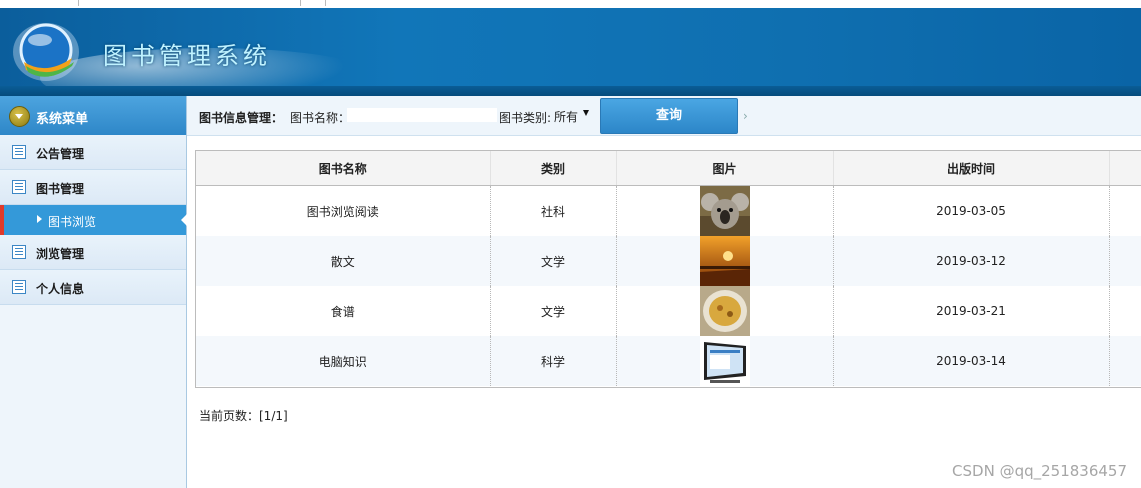 The image size is (1141, 488). I want to click on sidebar-item-announcements: 公告管理, so click(93, 152).